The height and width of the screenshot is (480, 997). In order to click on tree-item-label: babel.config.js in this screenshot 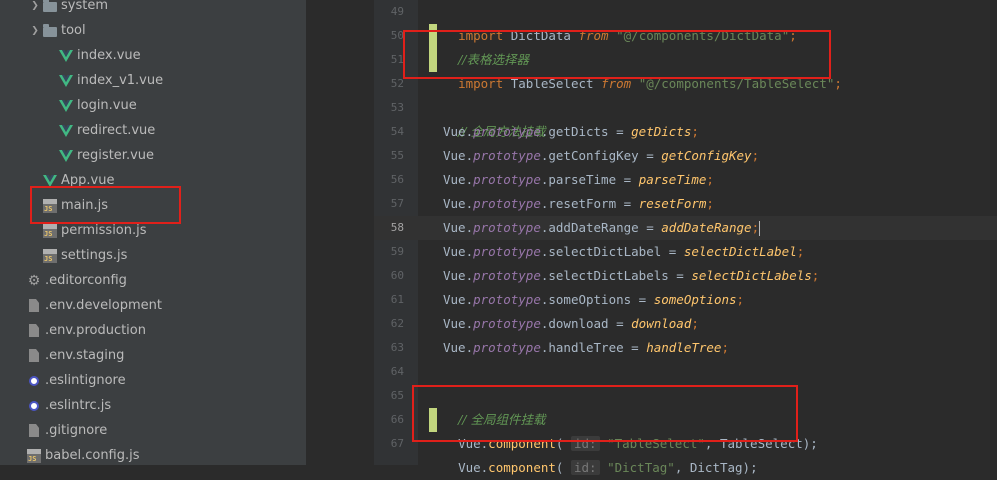, I will do `click(92, 455)`.